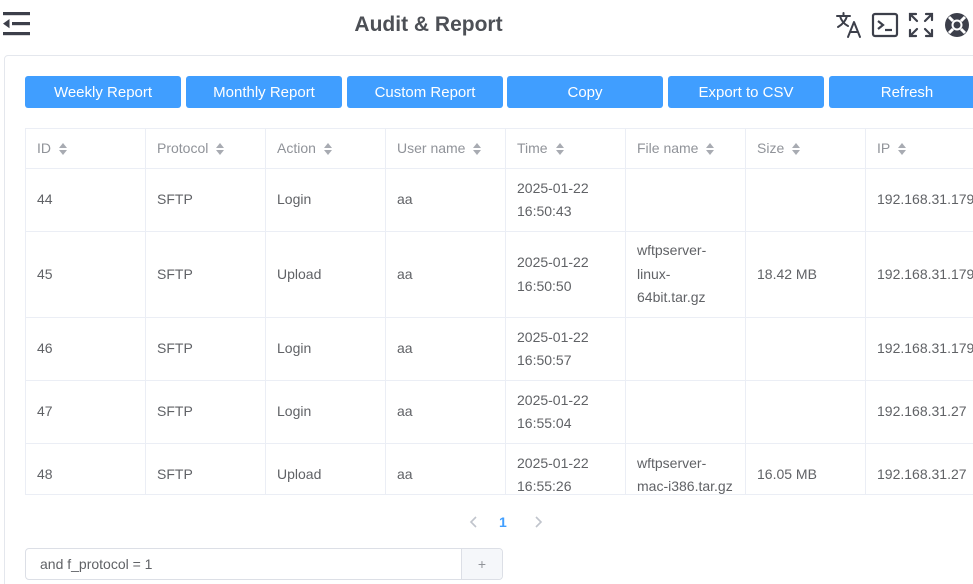 This screenshot has width=973, height=584. What do you see at coordinates (532, 147) in the screenshot?
I see `column-header-label: Time` at bounding box center [532, 147].